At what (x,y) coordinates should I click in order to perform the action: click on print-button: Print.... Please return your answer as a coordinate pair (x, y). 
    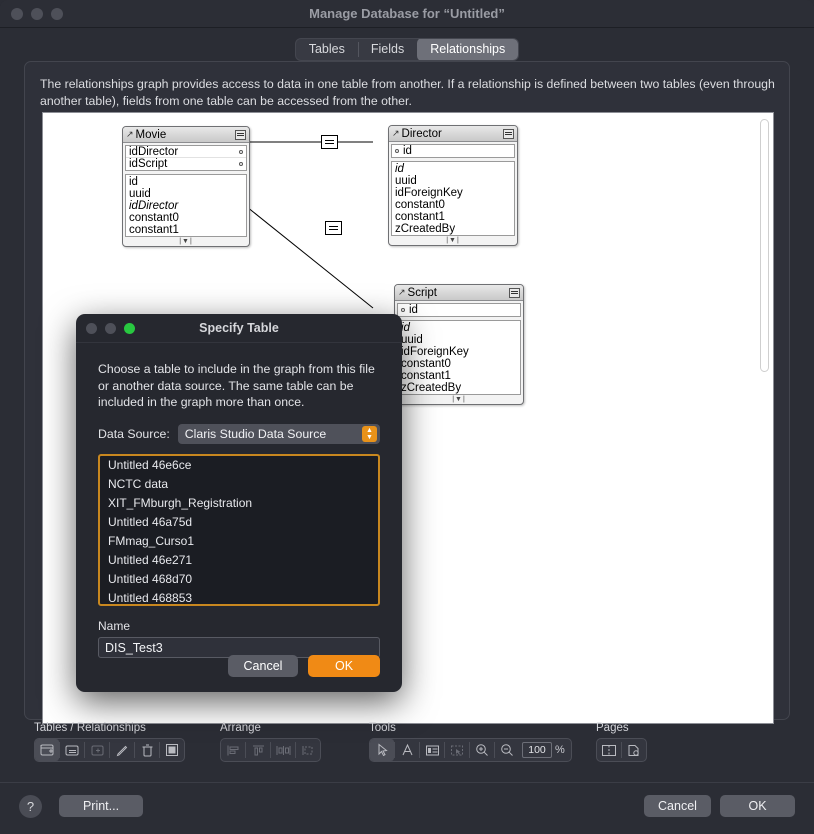
    Looking at the image, I should click on (101, 806).